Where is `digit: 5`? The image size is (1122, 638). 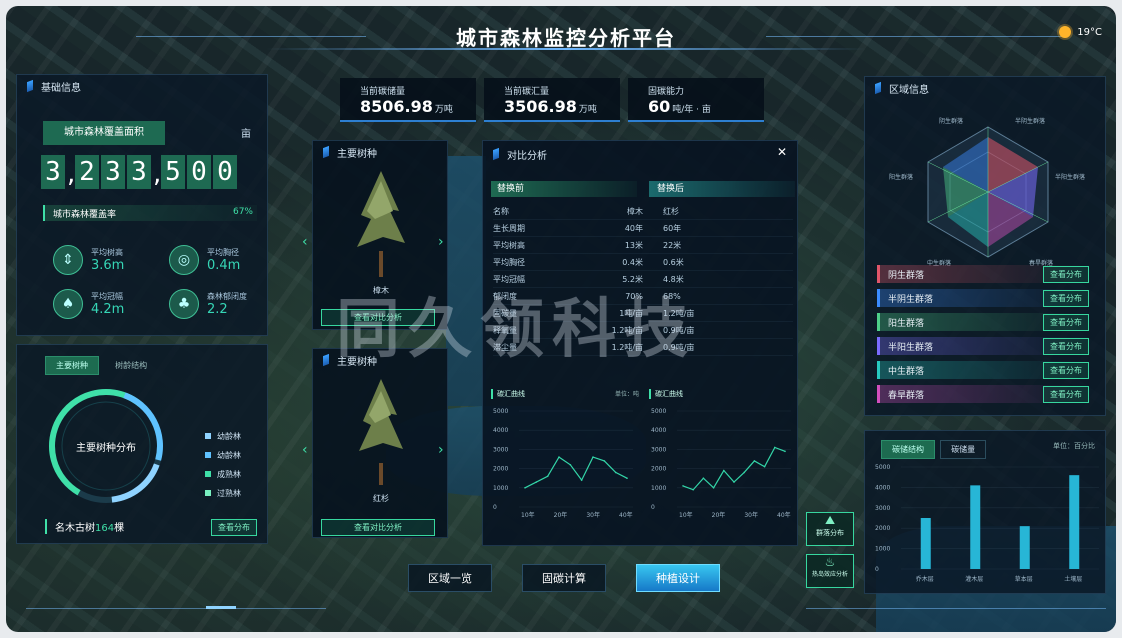 digit: 5 is located at coordinates (173, 172).